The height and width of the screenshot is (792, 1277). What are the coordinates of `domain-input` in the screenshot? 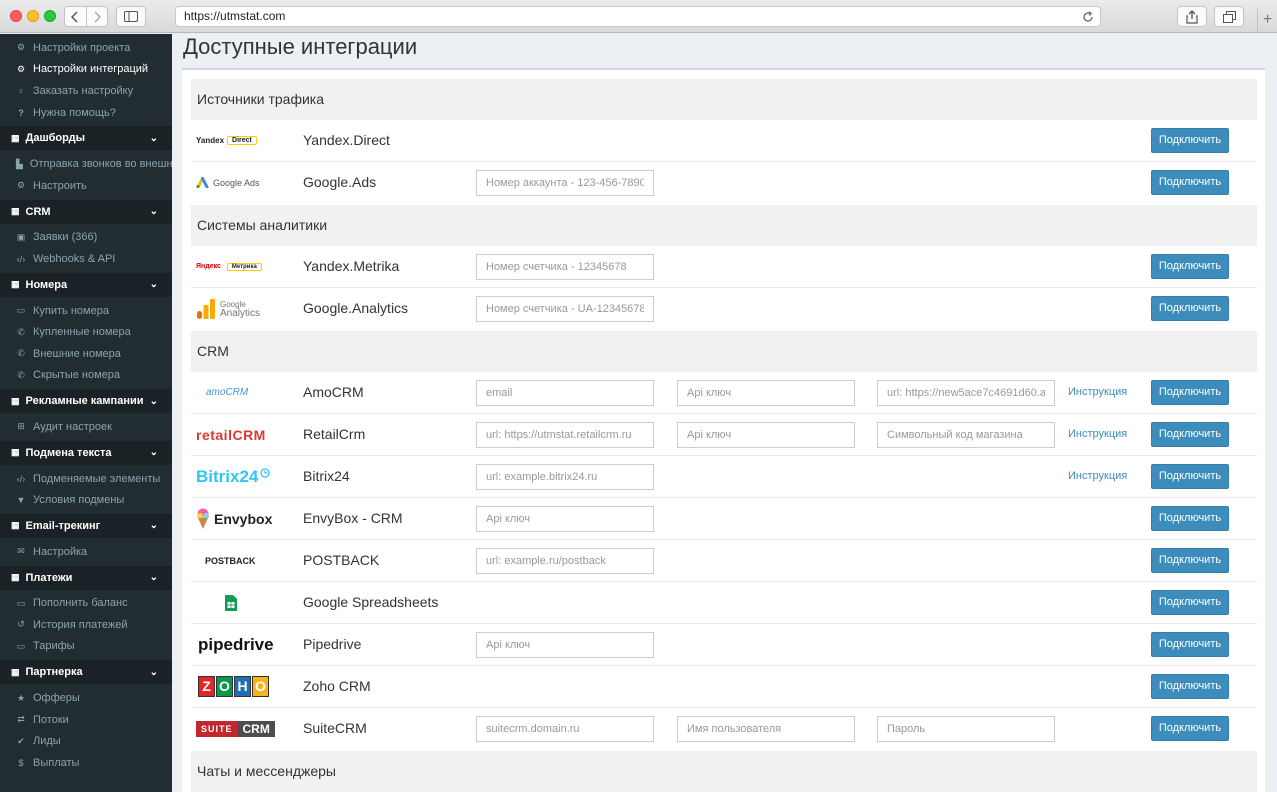 It's located at (565, 729).